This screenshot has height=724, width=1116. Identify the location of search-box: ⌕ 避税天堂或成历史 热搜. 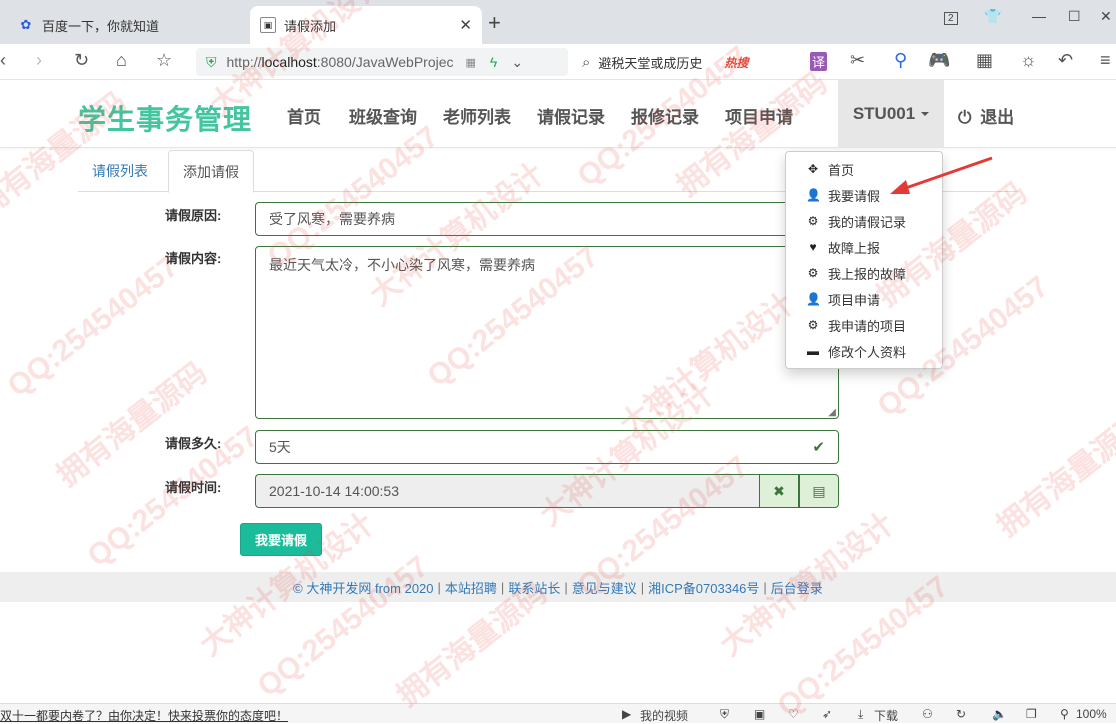
(697, 62).